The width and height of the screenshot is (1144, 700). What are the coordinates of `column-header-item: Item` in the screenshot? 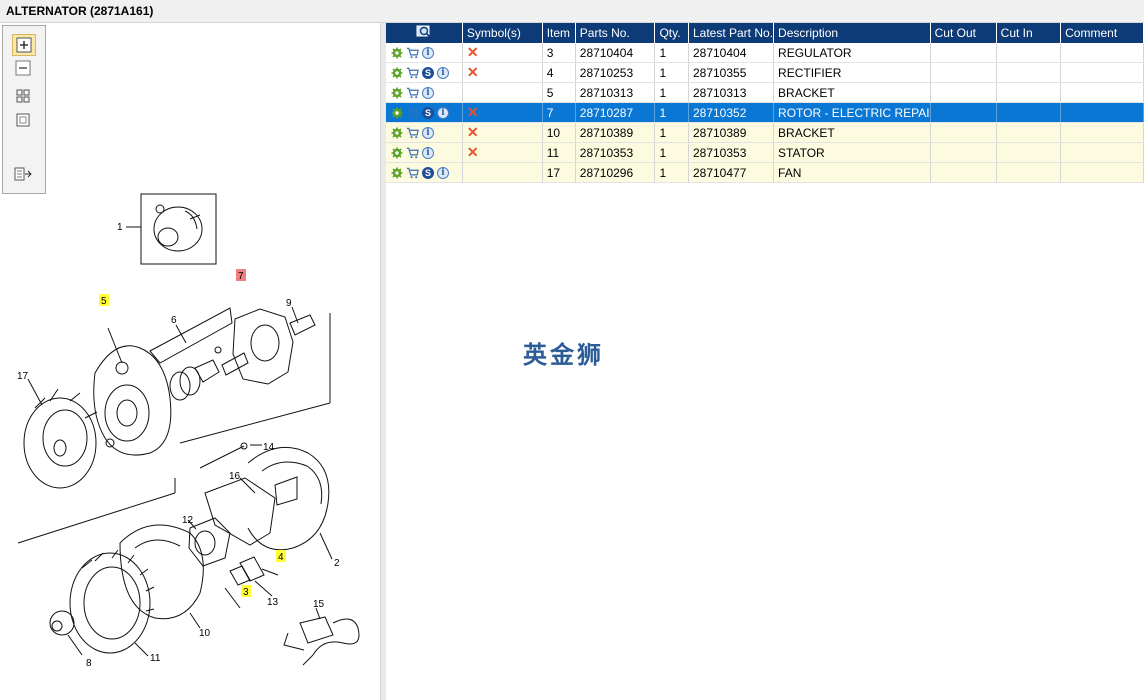 It's located at (559, 33).